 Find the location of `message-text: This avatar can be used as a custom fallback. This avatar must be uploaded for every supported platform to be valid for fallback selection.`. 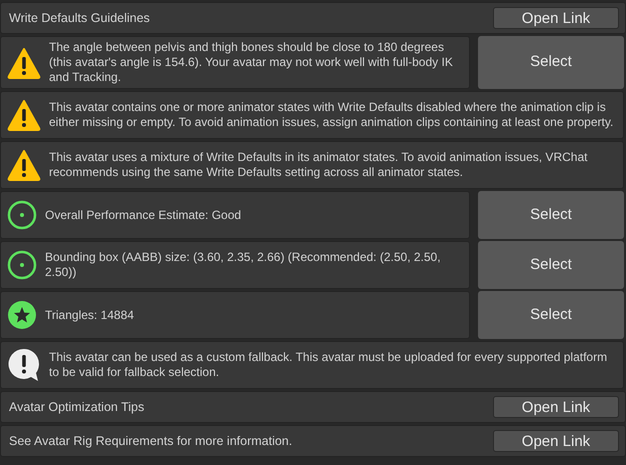

message-text: This avatar can be used as a custom fallback. This avatar must be uploaded for every supported platform to be valid for fallback selection. is located at coordinates (328, 365).